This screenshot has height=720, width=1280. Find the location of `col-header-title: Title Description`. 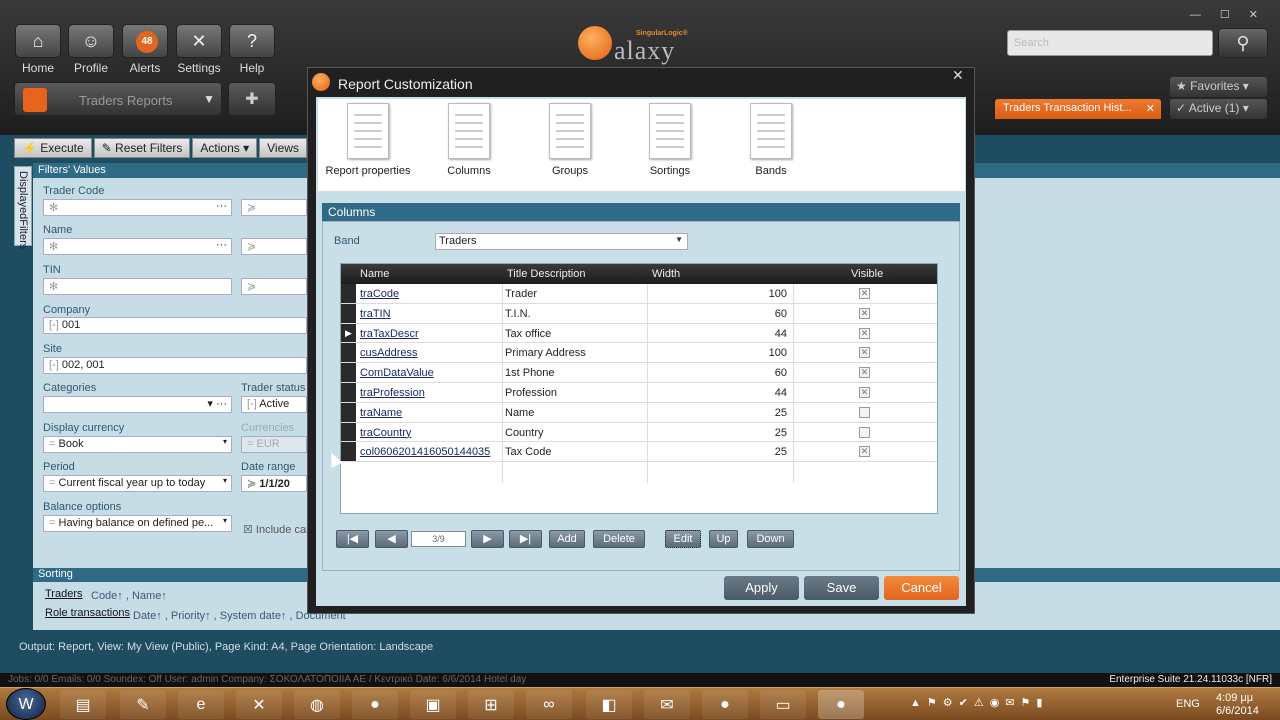

col-header-title: Title Description is located at coordinates (546, 274).